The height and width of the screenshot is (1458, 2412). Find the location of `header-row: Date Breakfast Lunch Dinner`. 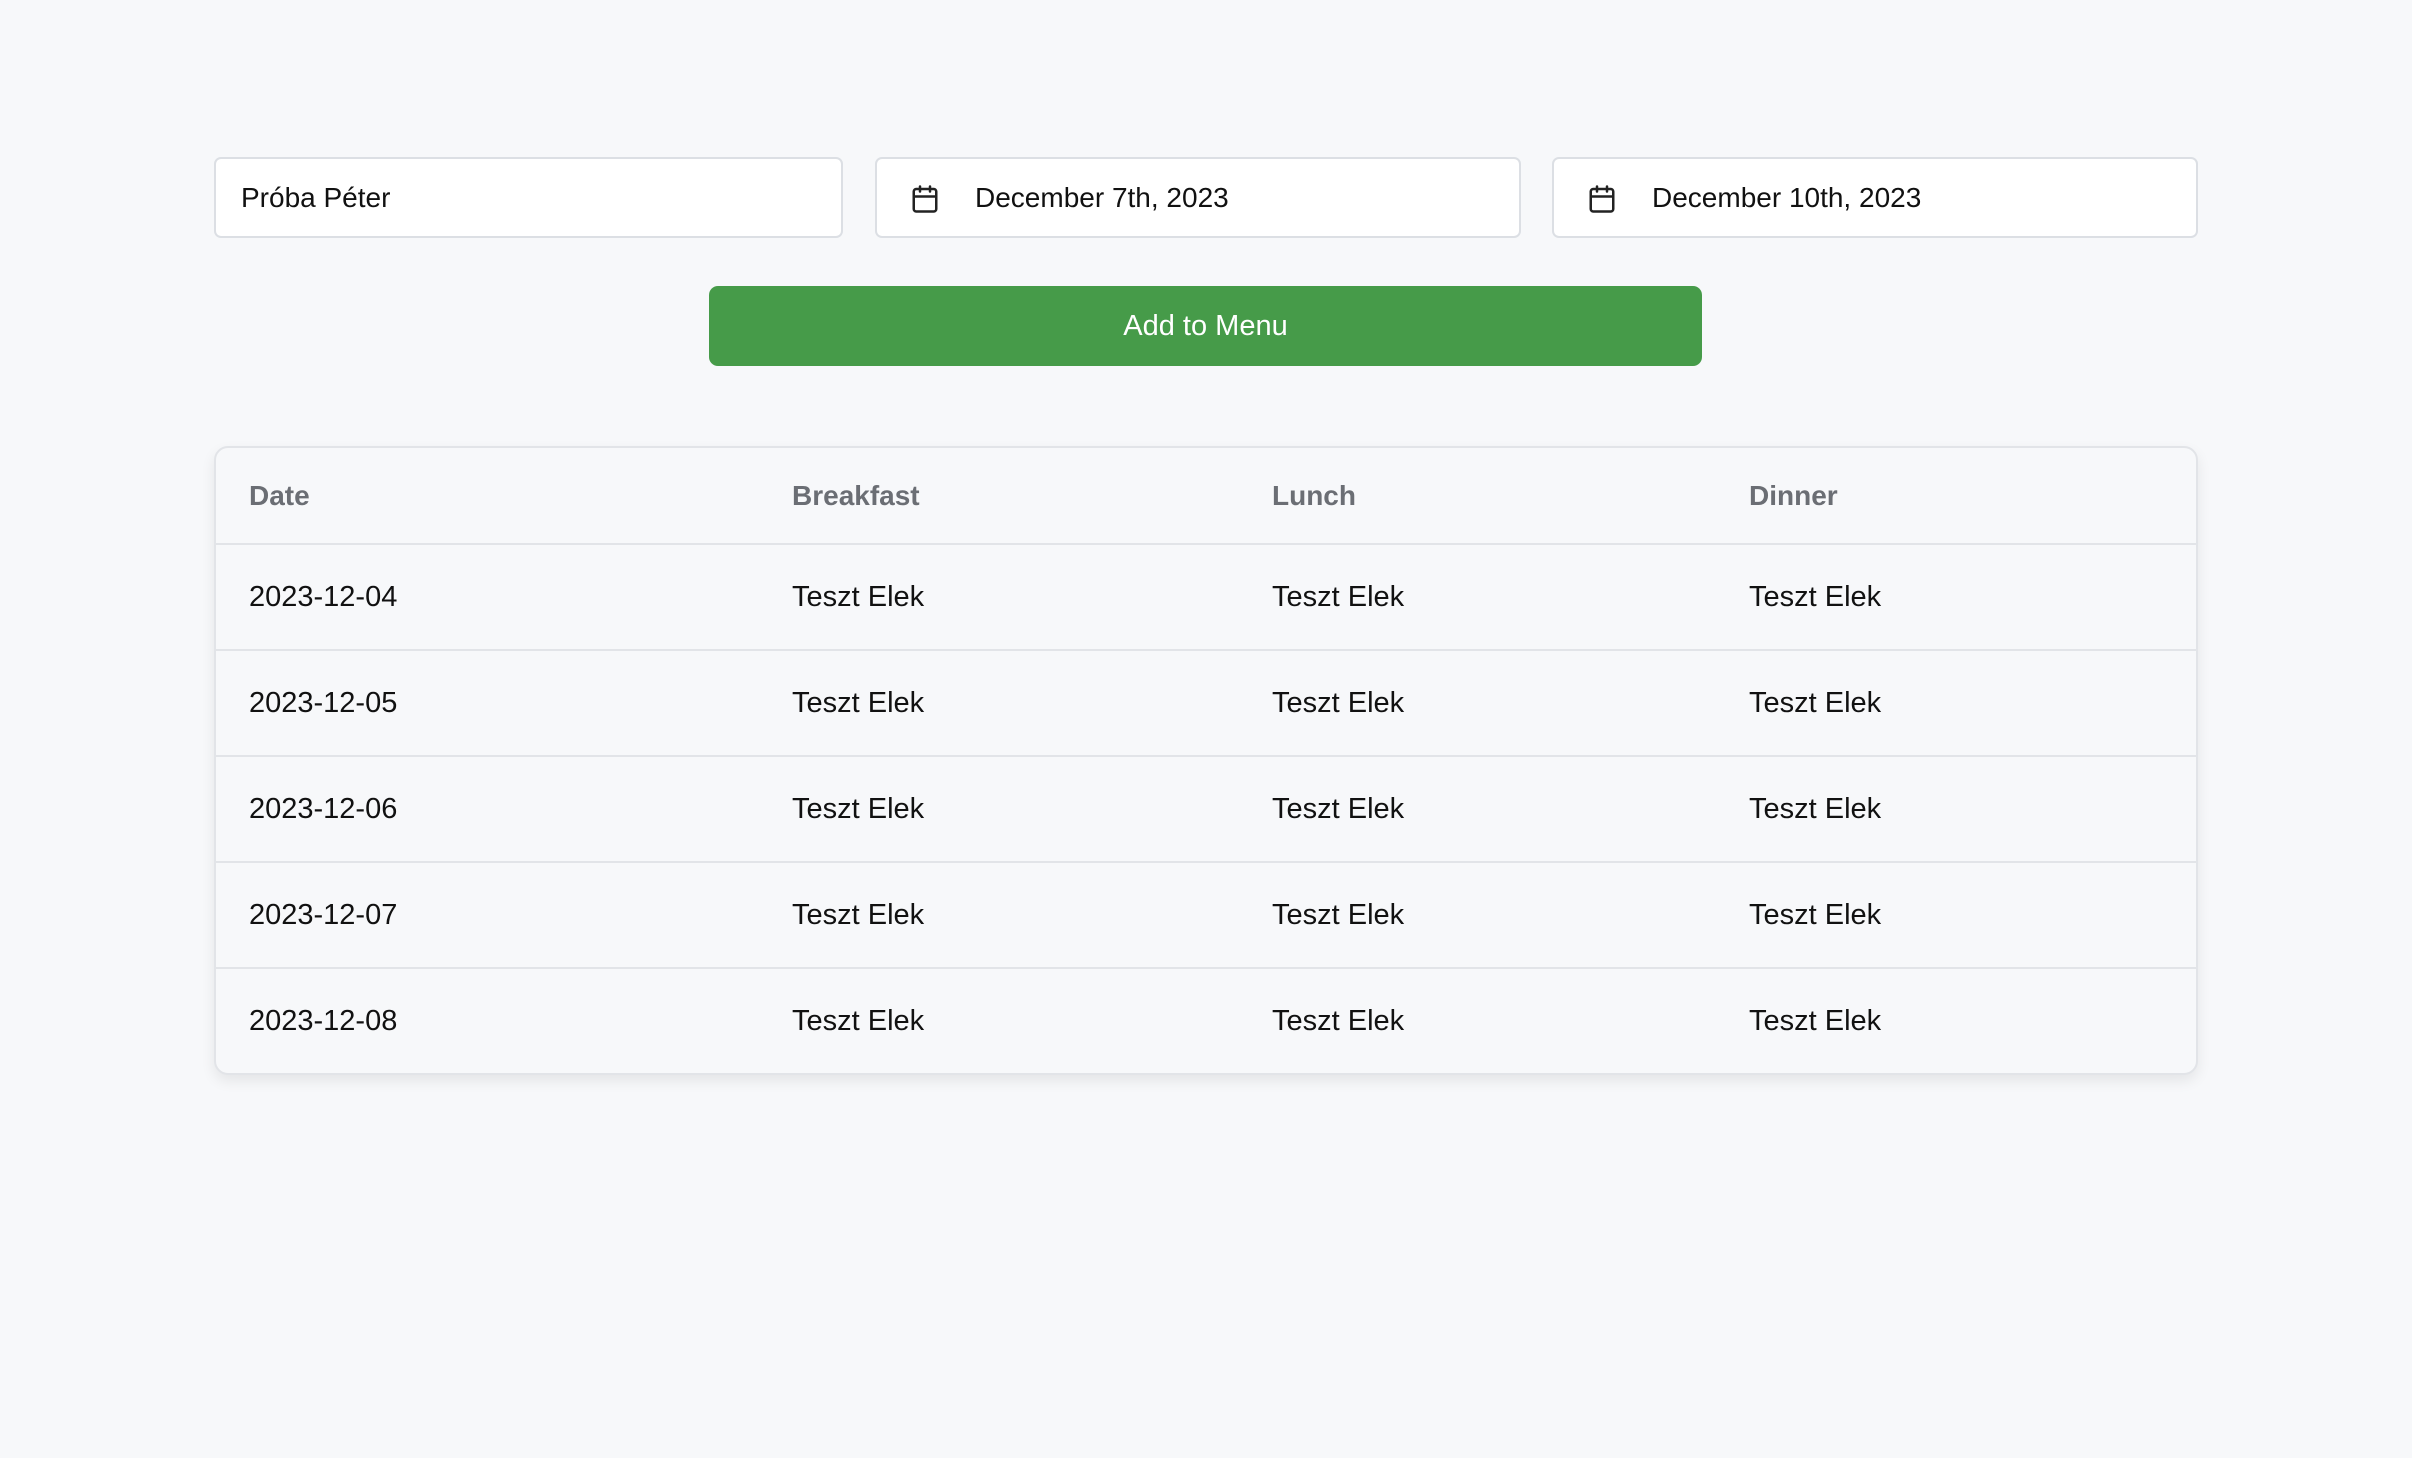

header-row: Date Breakfast Lunch Dinner is located at coordinates (1206, 496).